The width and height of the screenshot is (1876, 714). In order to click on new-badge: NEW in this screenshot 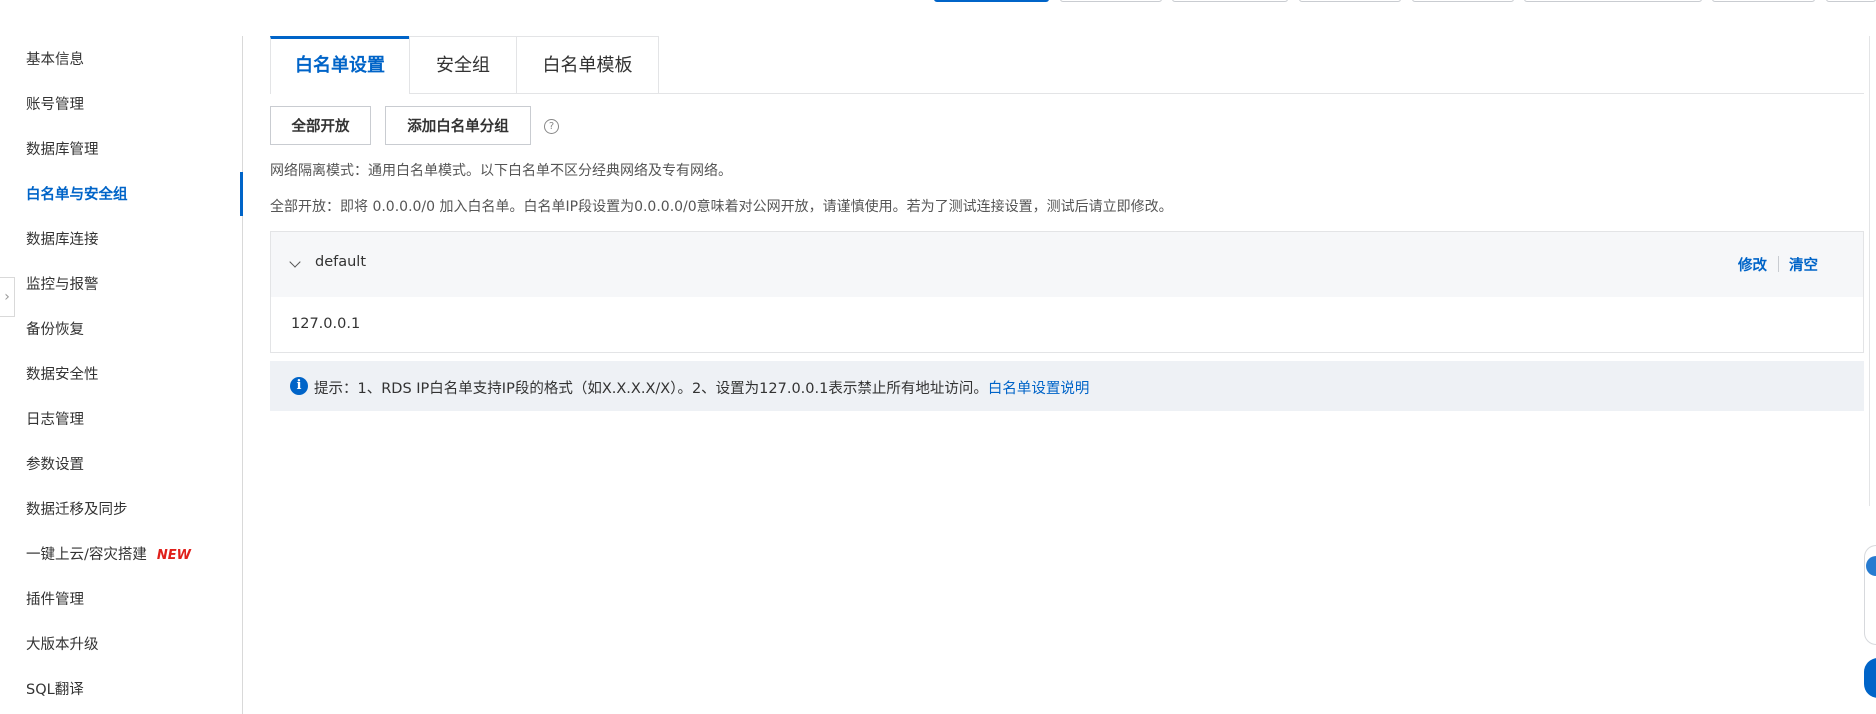, I will do `click(173, 555)`.